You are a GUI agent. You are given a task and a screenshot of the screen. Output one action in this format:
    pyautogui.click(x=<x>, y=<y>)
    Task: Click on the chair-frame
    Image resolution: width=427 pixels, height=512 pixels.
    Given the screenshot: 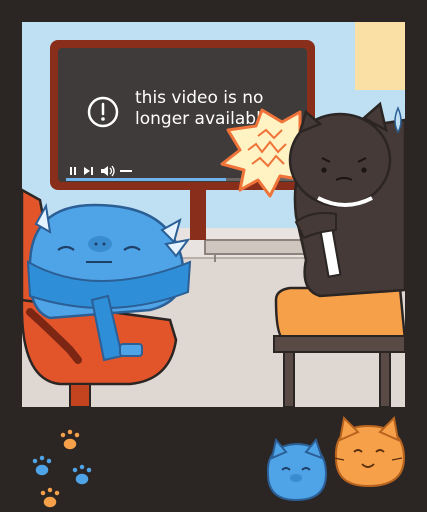 What is the action you would take?
    pyautogui.click(x=339, y=344)
    